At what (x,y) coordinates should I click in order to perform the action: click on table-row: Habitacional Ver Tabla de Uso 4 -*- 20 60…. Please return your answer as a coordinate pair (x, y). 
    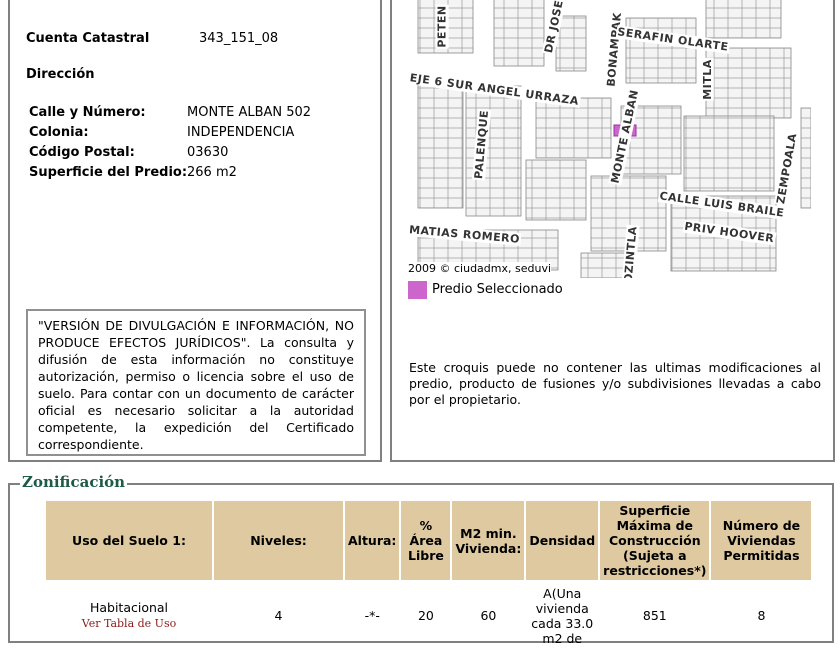
    Looking at the image, I should click on (428, 615).